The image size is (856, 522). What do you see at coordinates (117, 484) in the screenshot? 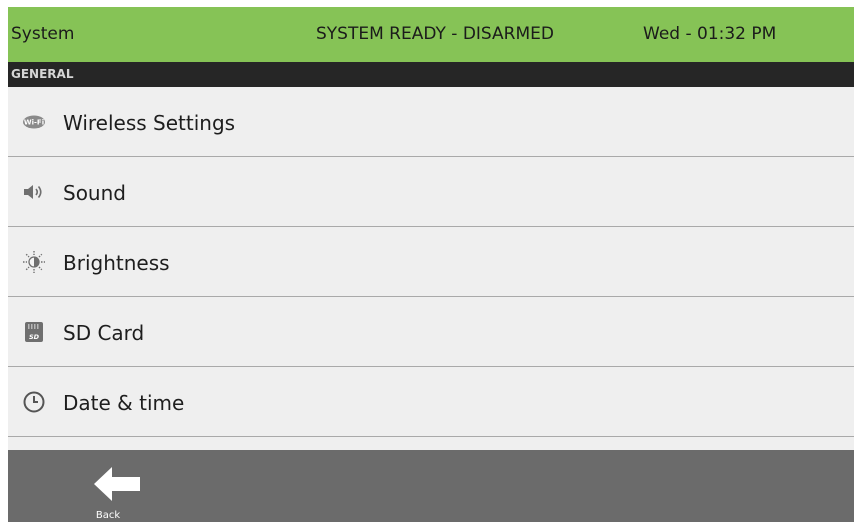
I see `back-arrow-icon` at bounding box center [117, 484].